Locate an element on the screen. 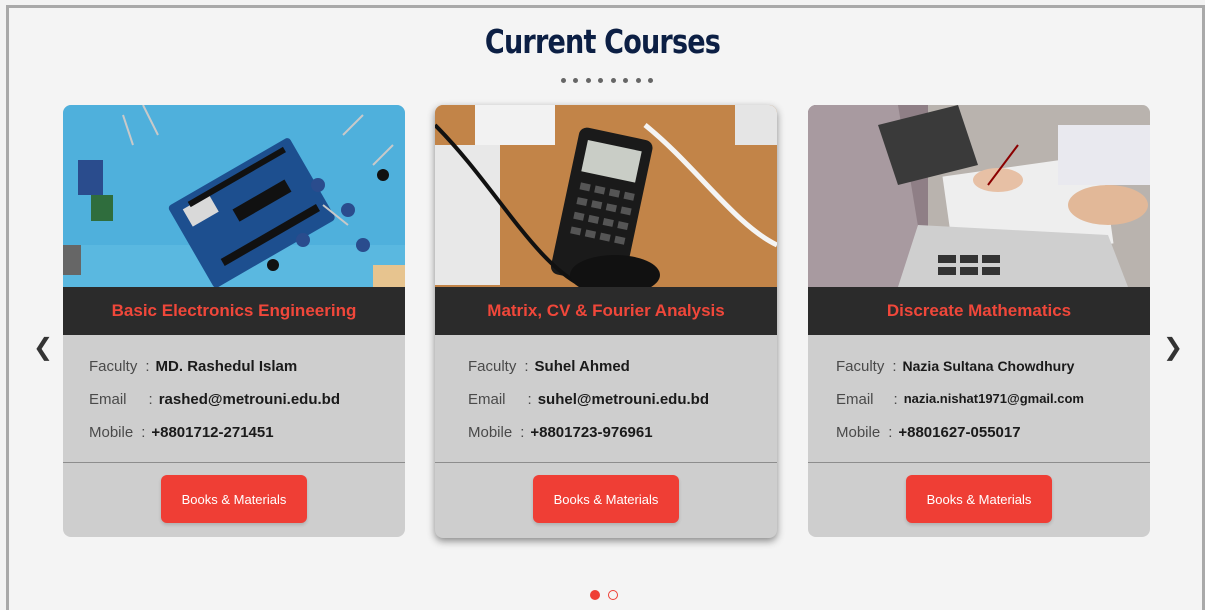  email-value: rashed@metrouni.edu.bd is located at coordinates (249, 399).